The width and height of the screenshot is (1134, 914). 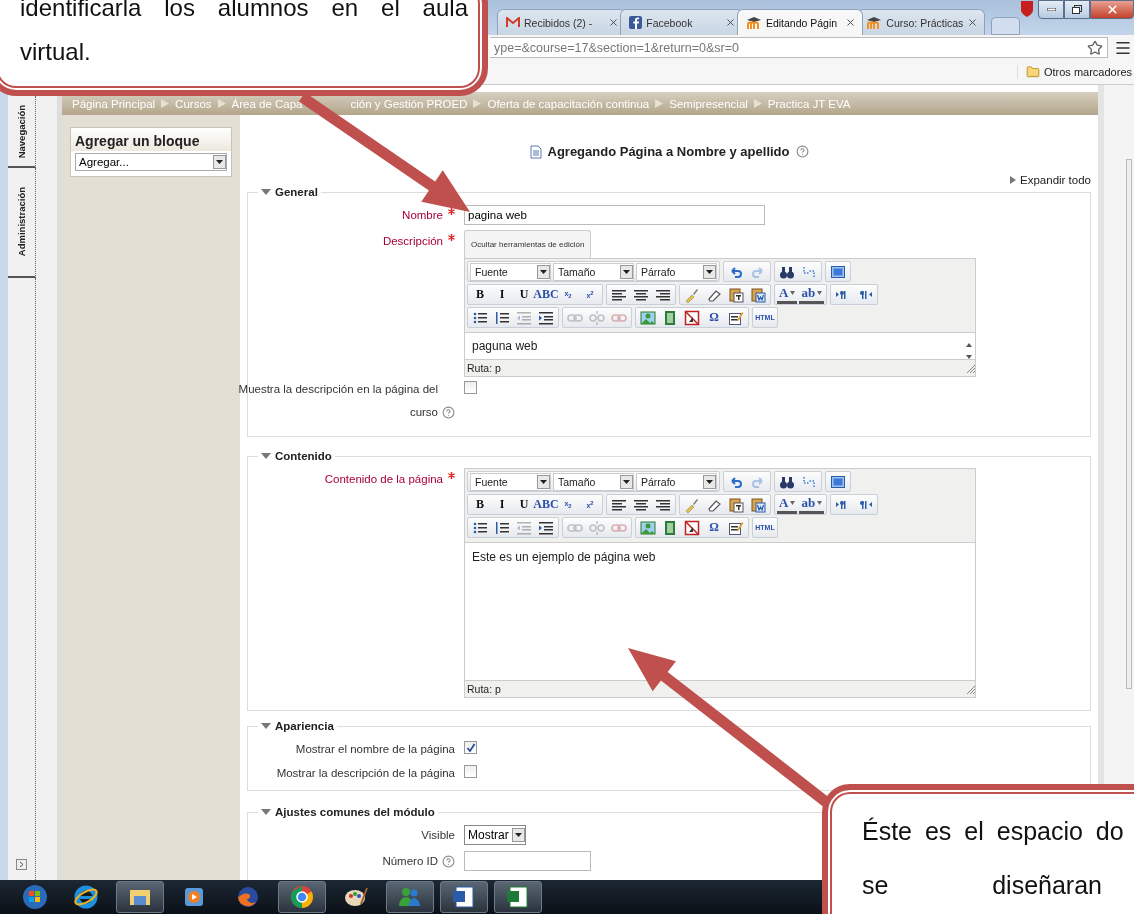 I want to click on spreadsheet-icon, so click(x=518, y=897).